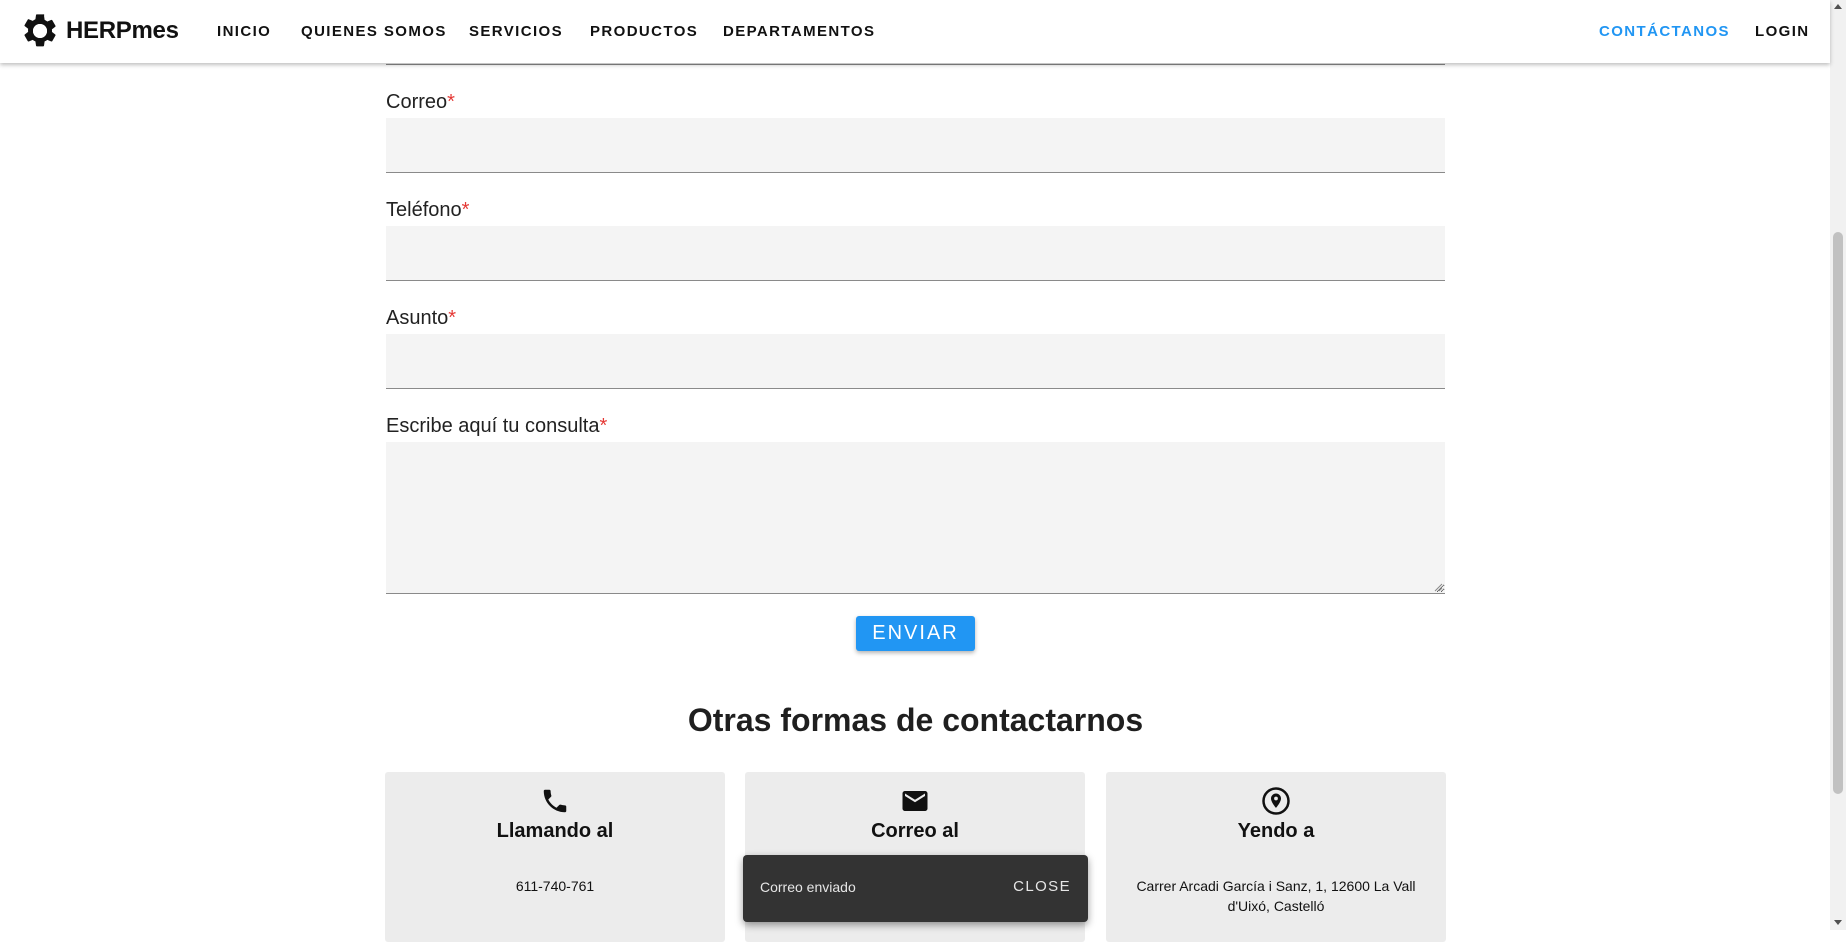 This screenshot has height=942, width=1846. I want to click on phone-label: Teléfono*, so click(428, 210).